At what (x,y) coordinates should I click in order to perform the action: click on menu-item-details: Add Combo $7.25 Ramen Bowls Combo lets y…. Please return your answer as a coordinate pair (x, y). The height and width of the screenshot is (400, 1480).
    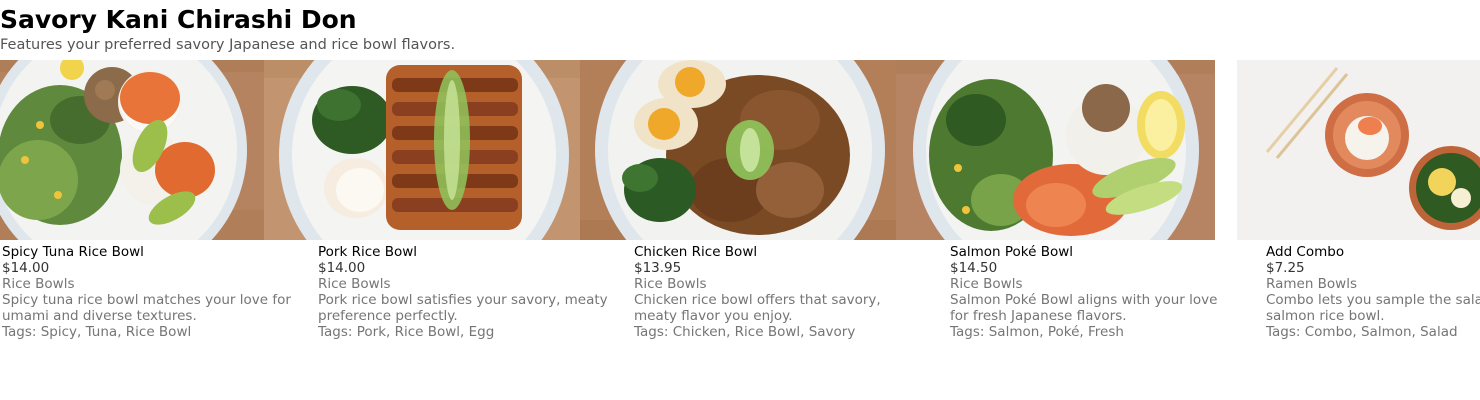
    Looking at the image, I should click on (1373, 292).